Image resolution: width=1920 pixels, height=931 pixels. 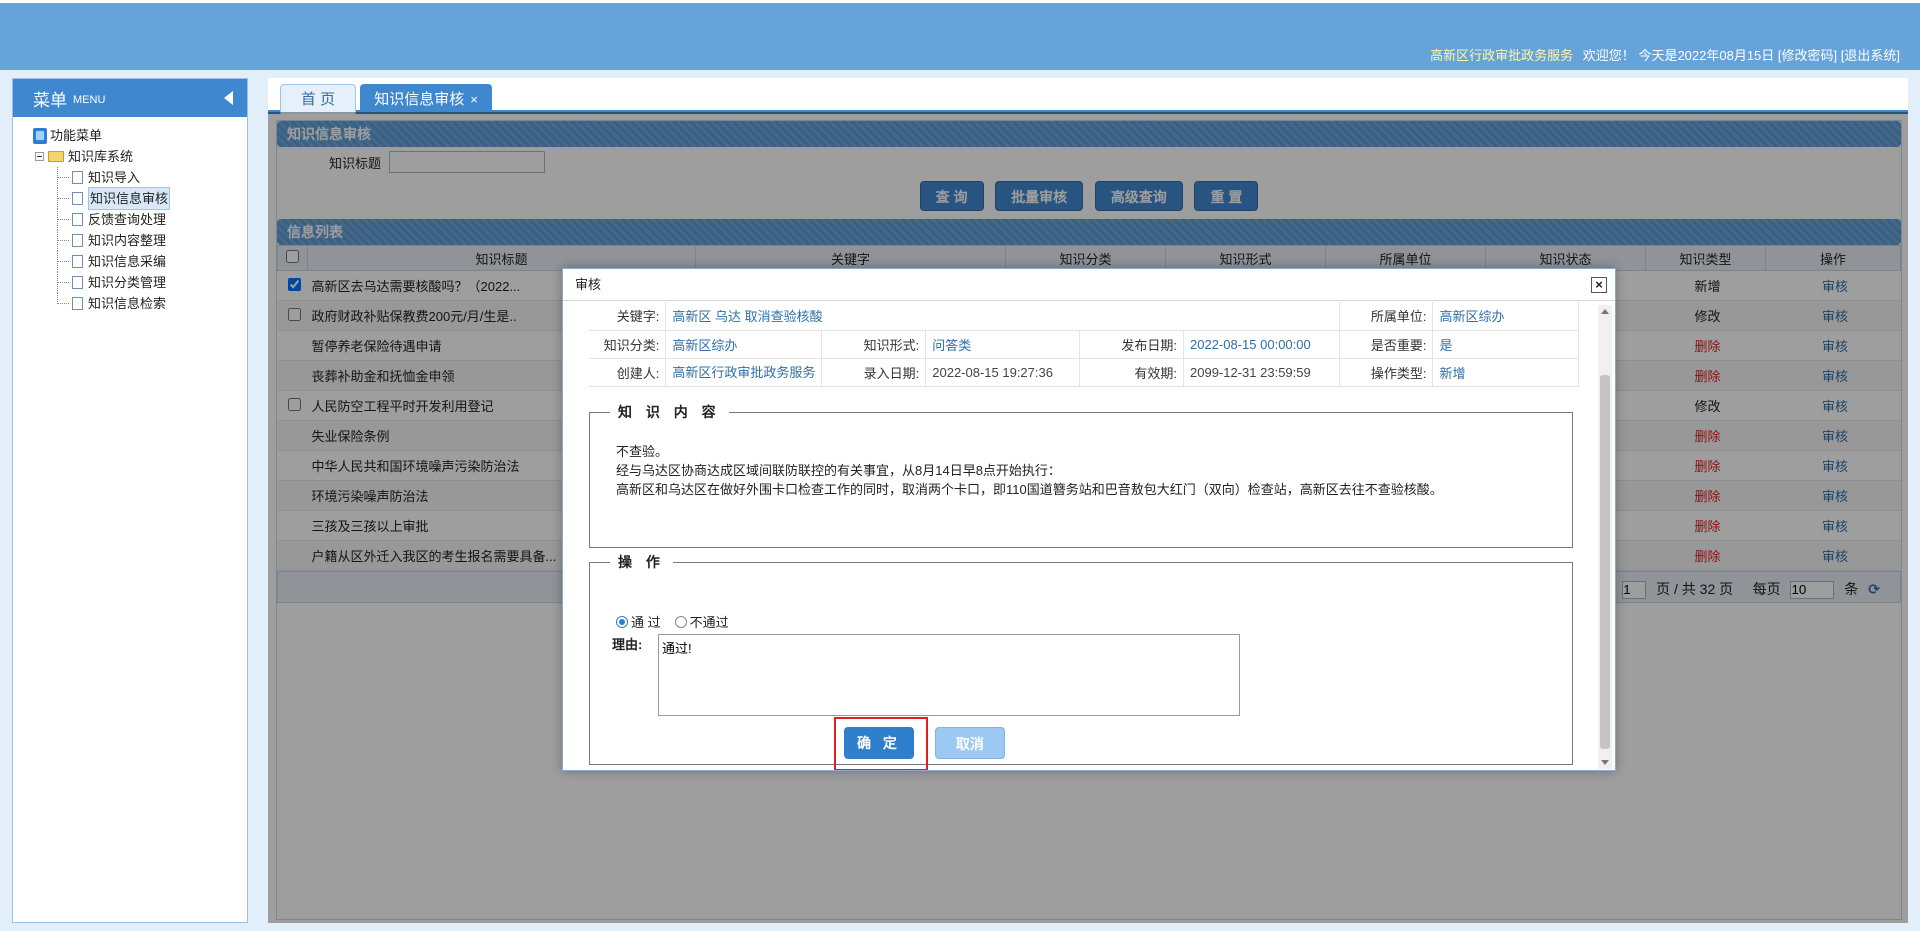 I want to click on form-label: 知识形式:, so click(x=874, y=344).